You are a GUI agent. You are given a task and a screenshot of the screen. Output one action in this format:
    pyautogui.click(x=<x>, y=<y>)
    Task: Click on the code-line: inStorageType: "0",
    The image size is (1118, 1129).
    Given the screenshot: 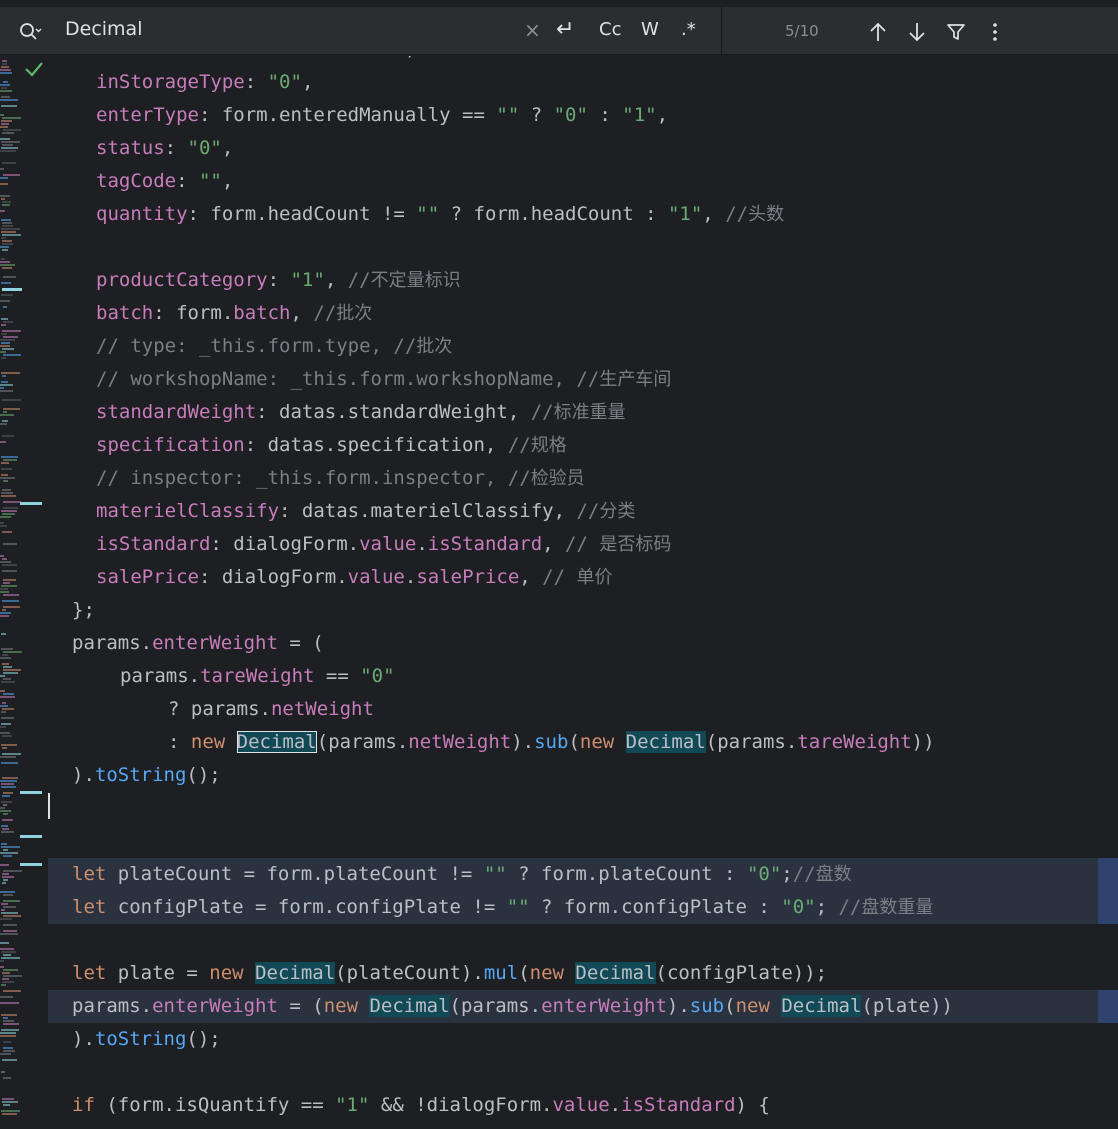 What is the action you would take?
    pyautogui.click(x=583, y=82)
    